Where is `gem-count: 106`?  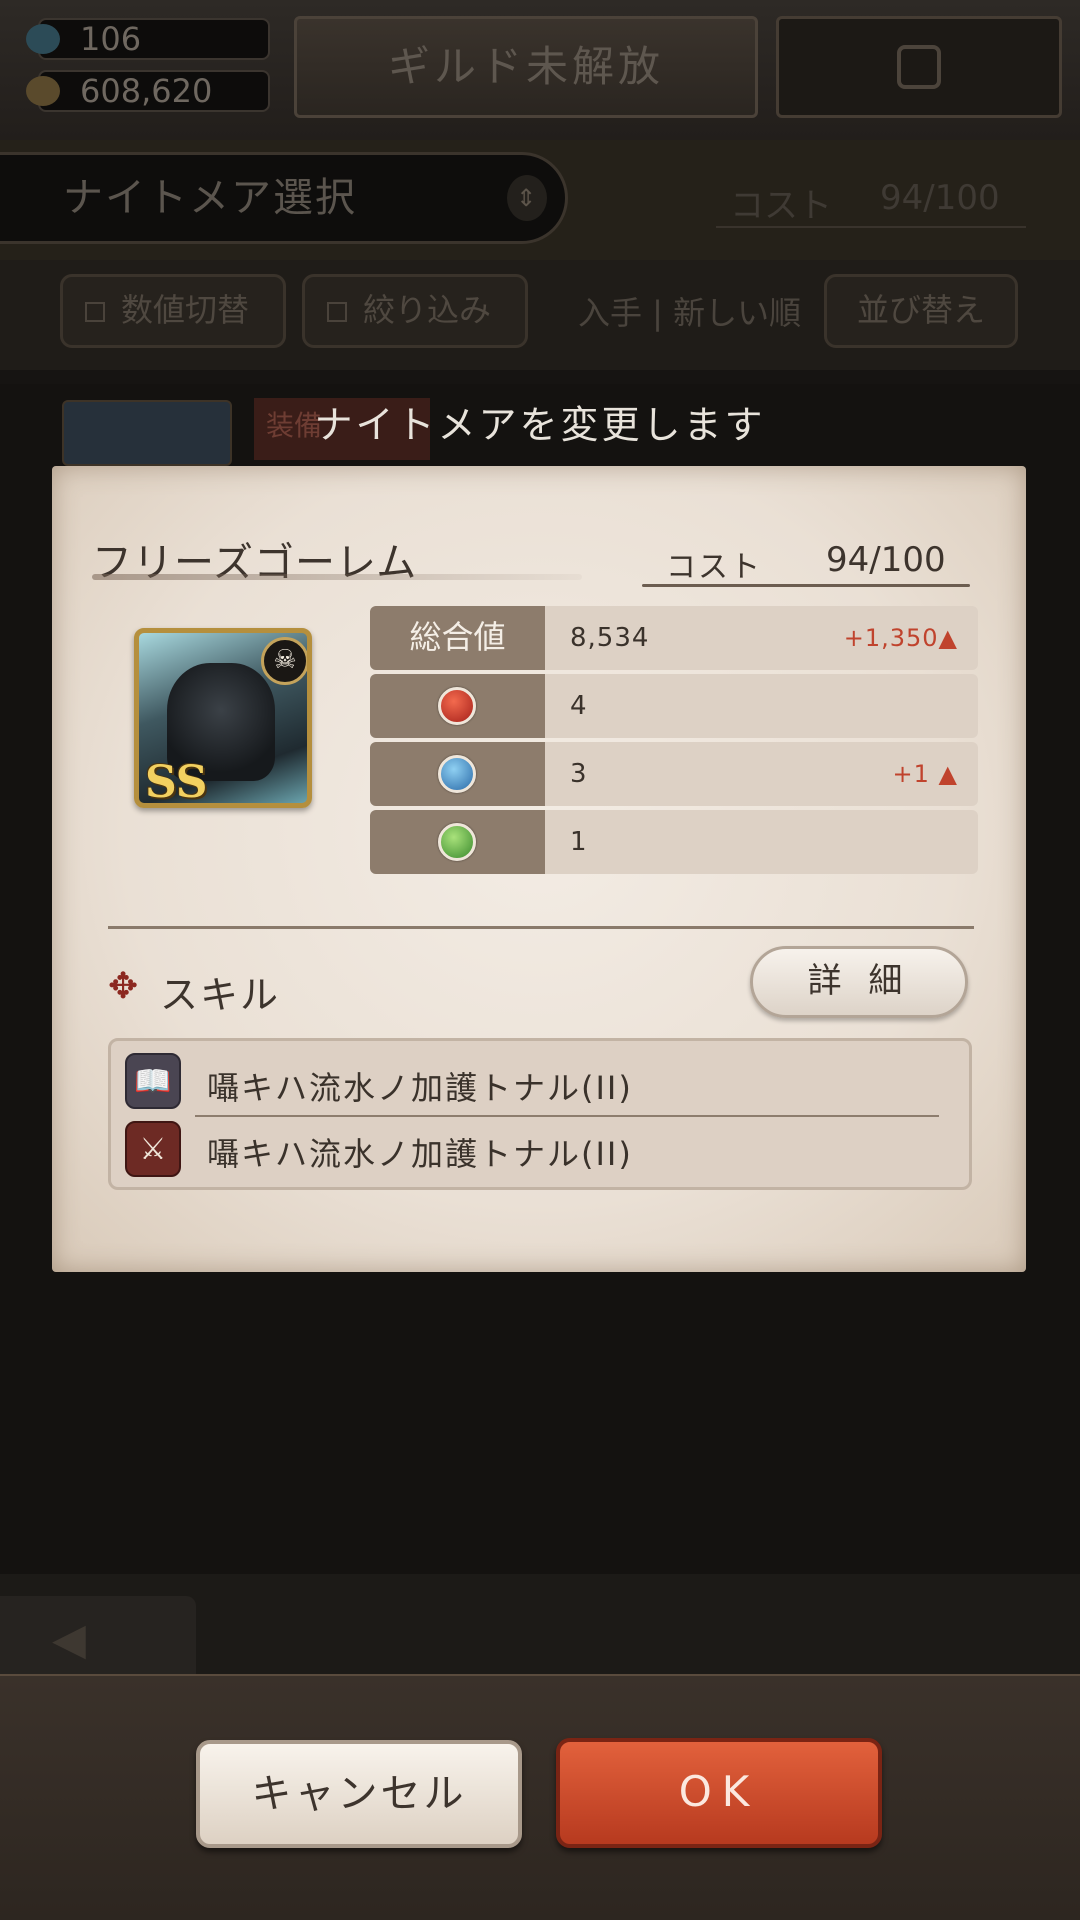 gem-count: 106 is located at coordinates (111, 39).